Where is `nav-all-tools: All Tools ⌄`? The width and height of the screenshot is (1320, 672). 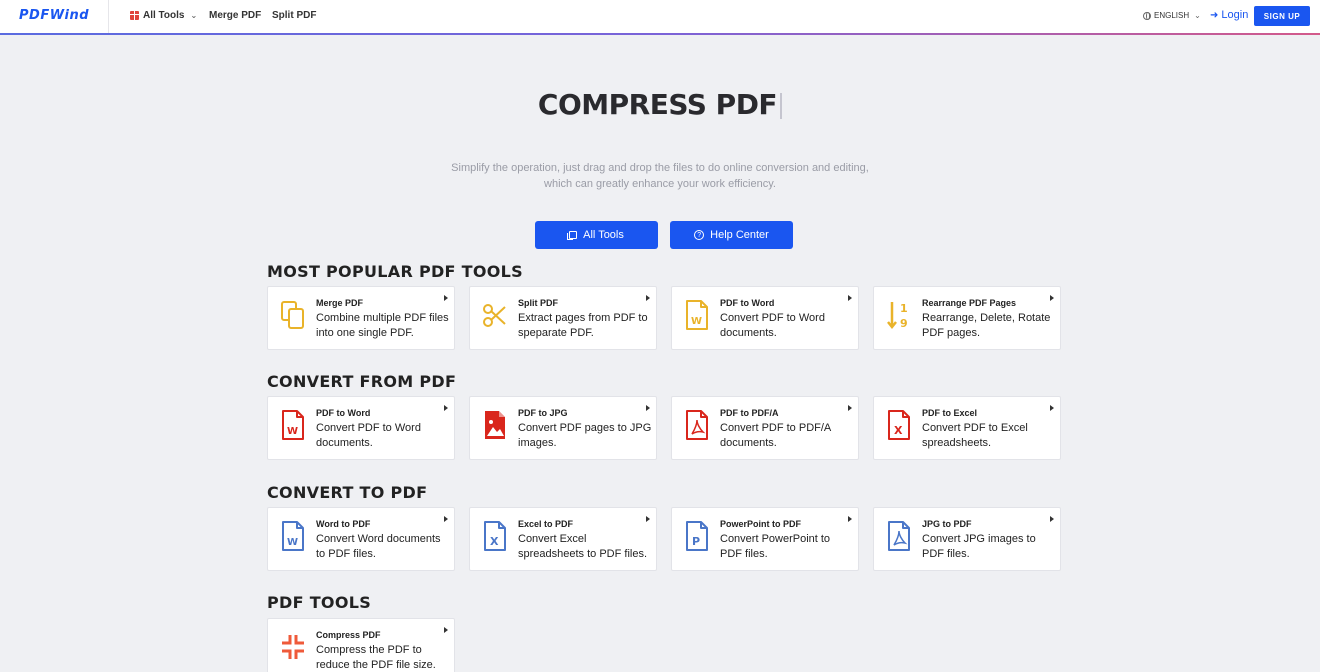 nav-all-tools: All Tools ⌄ is located at coordinates (163, 15).